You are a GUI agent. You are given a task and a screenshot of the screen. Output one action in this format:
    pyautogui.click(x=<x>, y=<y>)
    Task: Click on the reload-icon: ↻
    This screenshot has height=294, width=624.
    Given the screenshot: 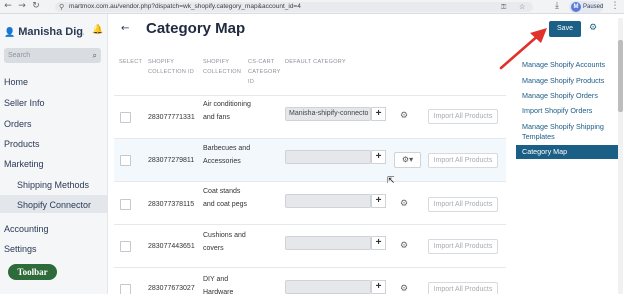 What is the action you would take?
    pyautogui.click(x=36, y=6)
    